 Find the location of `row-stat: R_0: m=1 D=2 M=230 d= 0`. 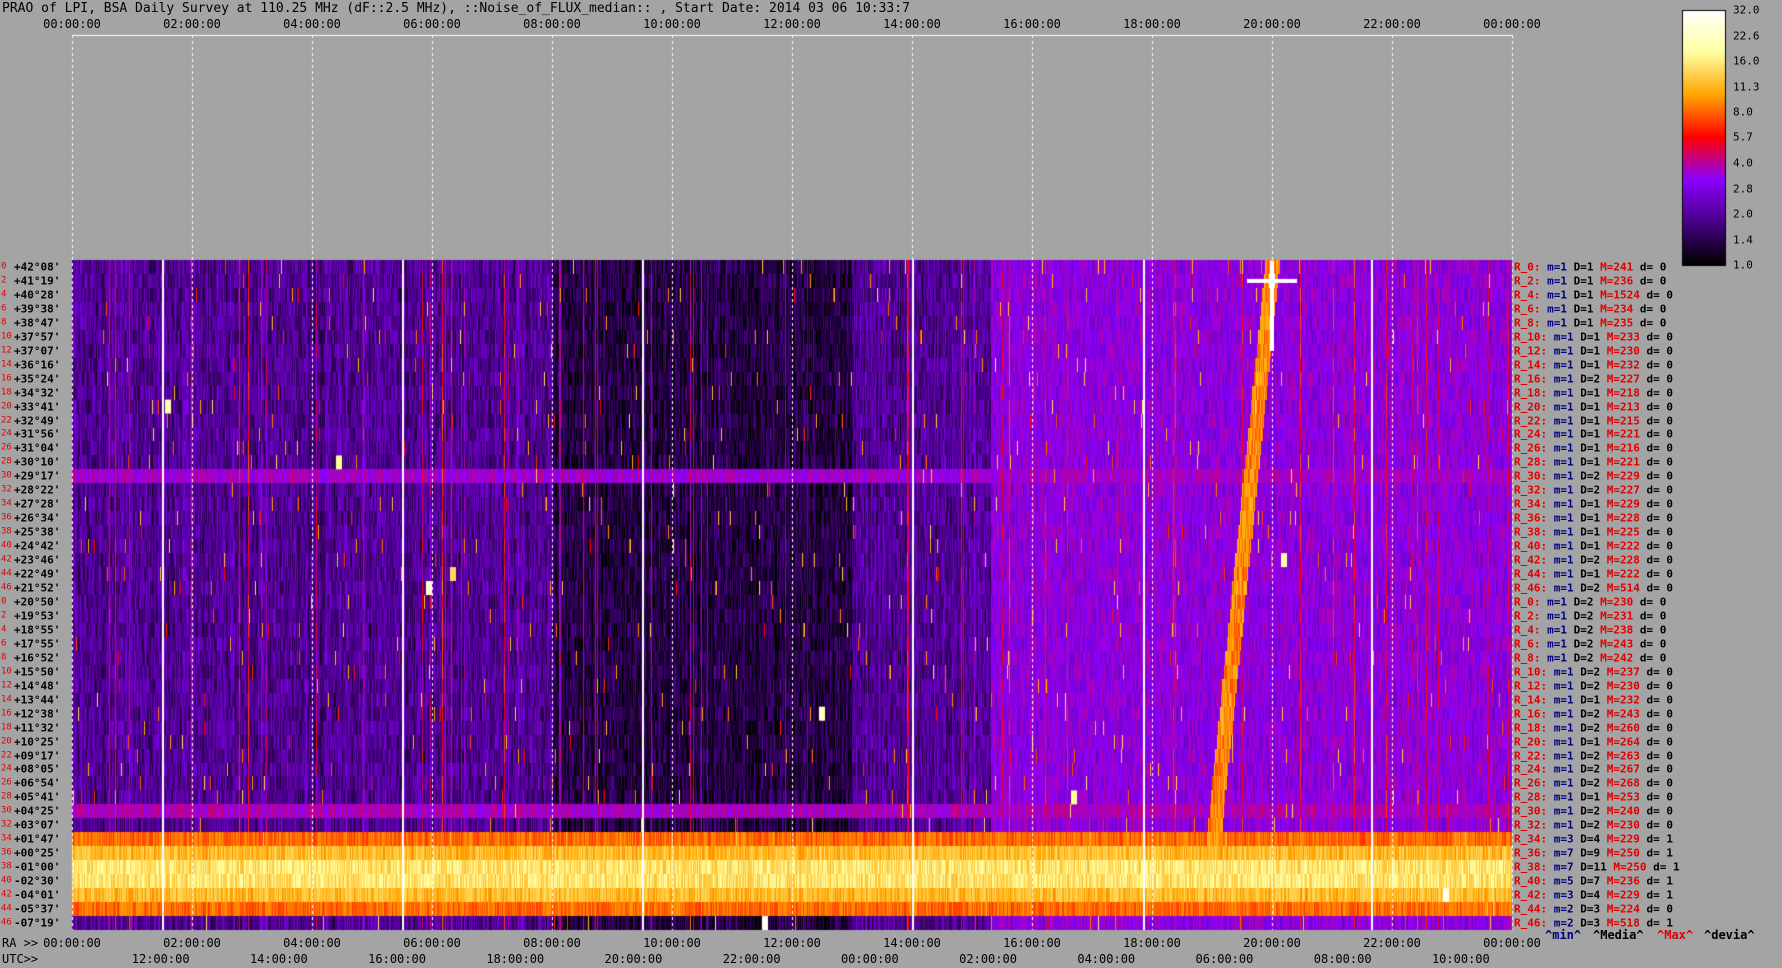

row-stat: R_0: m=1 D=2 M=230 d= 0 is located at coordinates (1590, 601).